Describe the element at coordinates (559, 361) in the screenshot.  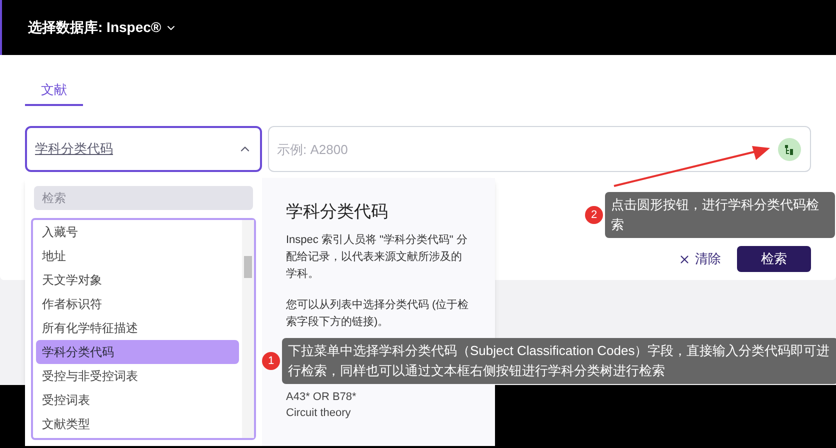
I see `annotation-tooltip: 下拉菜单中选择学科分类代码（Subject Classification Codes）字段，直接输入分类代码即可进行检索，同样也可以通过文本框右侧按钮进行学科分类树进行检索` at that location.